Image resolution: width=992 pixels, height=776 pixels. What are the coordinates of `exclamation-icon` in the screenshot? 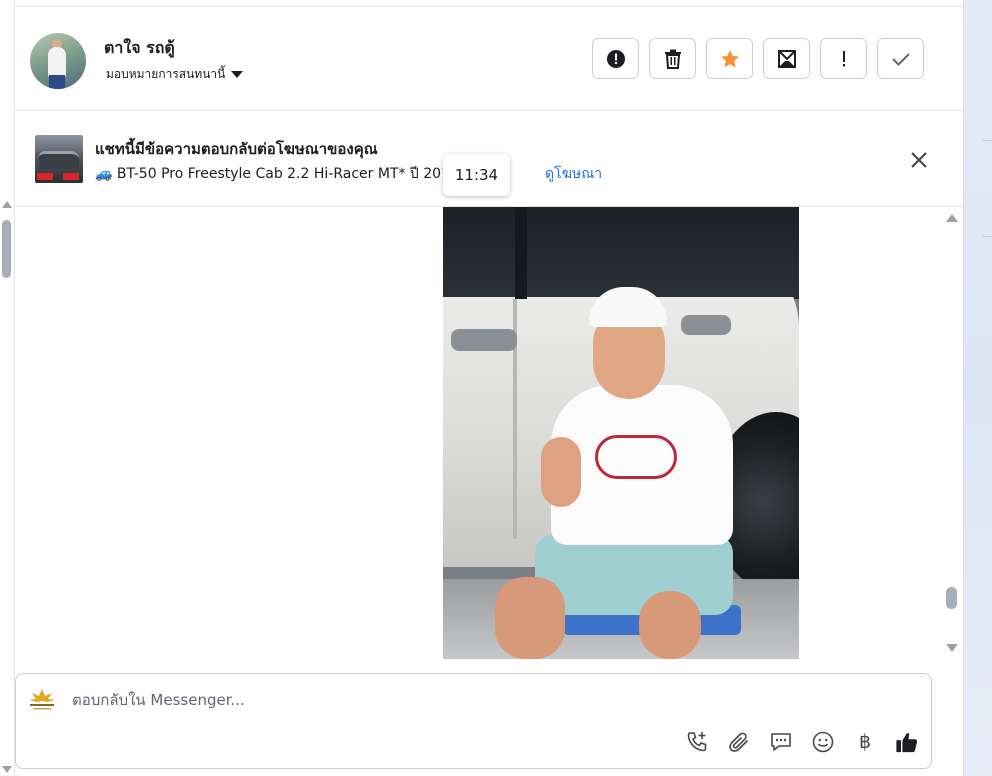 It's located at (843, 58).